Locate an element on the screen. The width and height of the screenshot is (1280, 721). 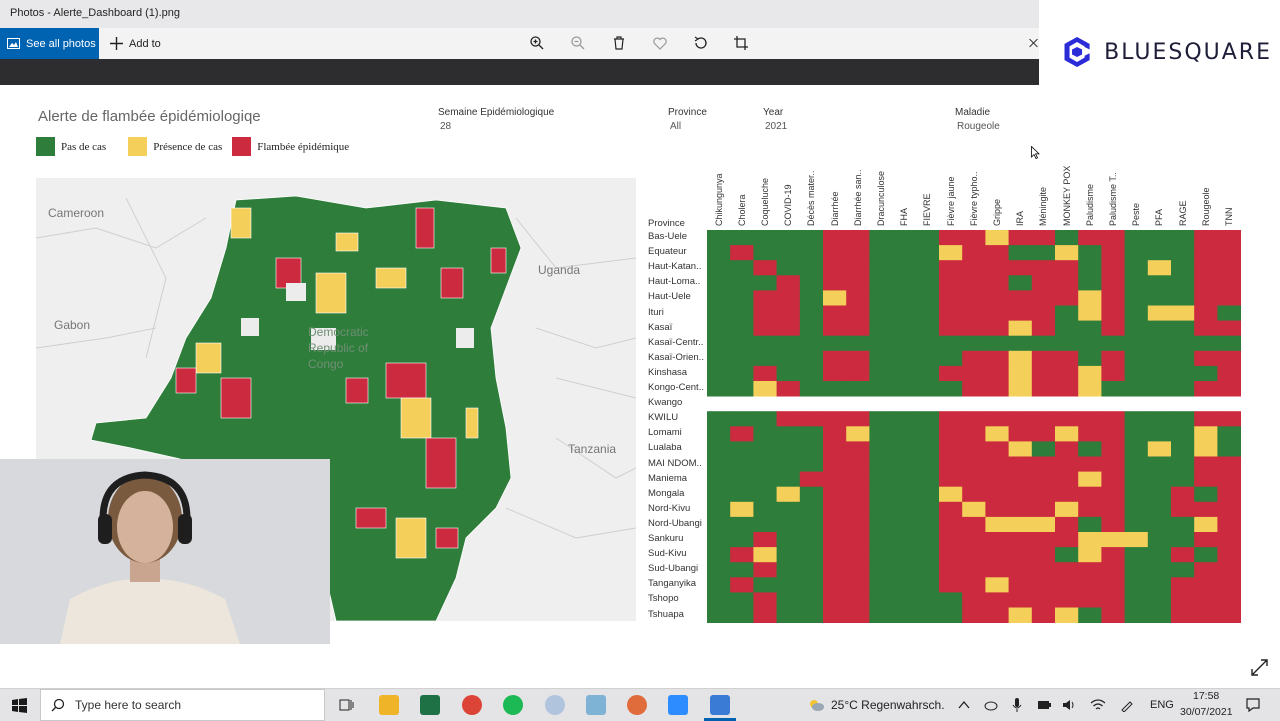
notifications-icon is located at coordinates (1253, 705).